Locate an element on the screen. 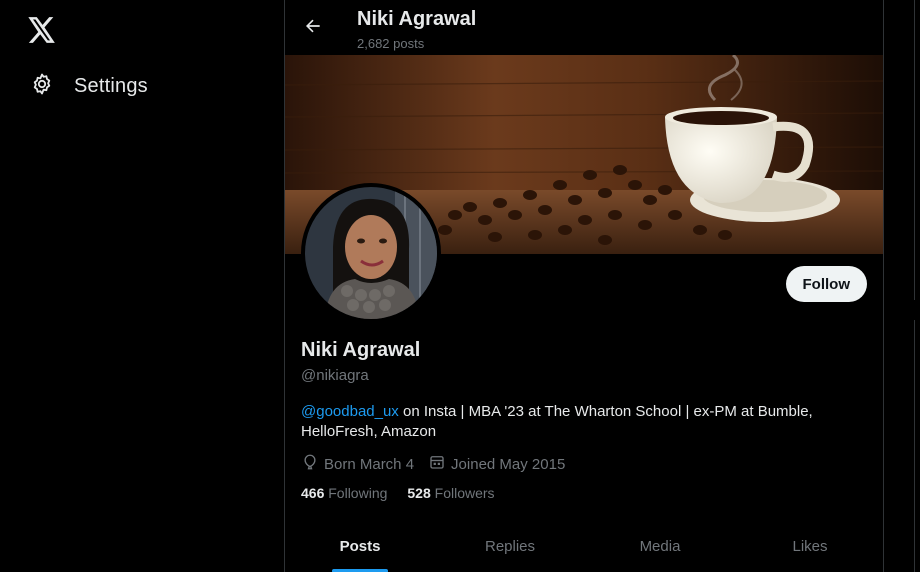  nav-item-settings: Settings is located at coordinates (89, 86).